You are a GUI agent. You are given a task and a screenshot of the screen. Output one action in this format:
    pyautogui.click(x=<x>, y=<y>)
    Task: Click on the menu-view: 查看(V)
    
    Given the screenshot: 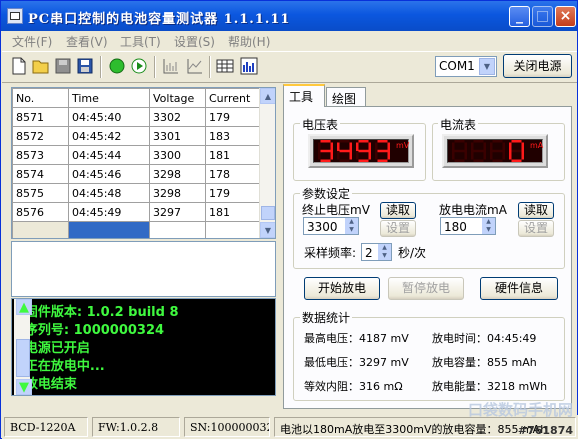 What is the action you would take?
    pyautogui.click(x=87, y=41)
    